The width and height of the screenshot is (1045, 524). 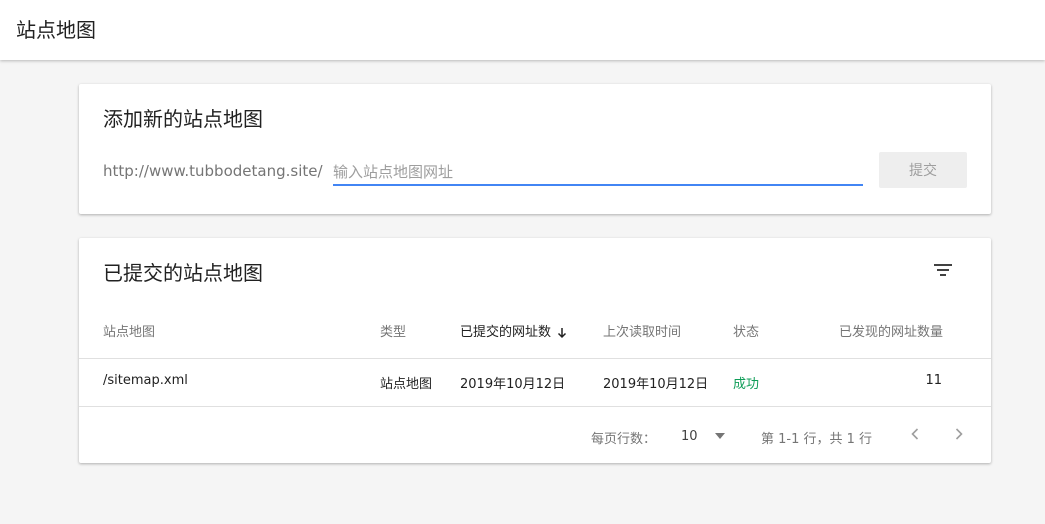 What do you see at coordinates (719, 436) in the screenshot?
I see `caret-down-icon` at bounding box center [719, 436].